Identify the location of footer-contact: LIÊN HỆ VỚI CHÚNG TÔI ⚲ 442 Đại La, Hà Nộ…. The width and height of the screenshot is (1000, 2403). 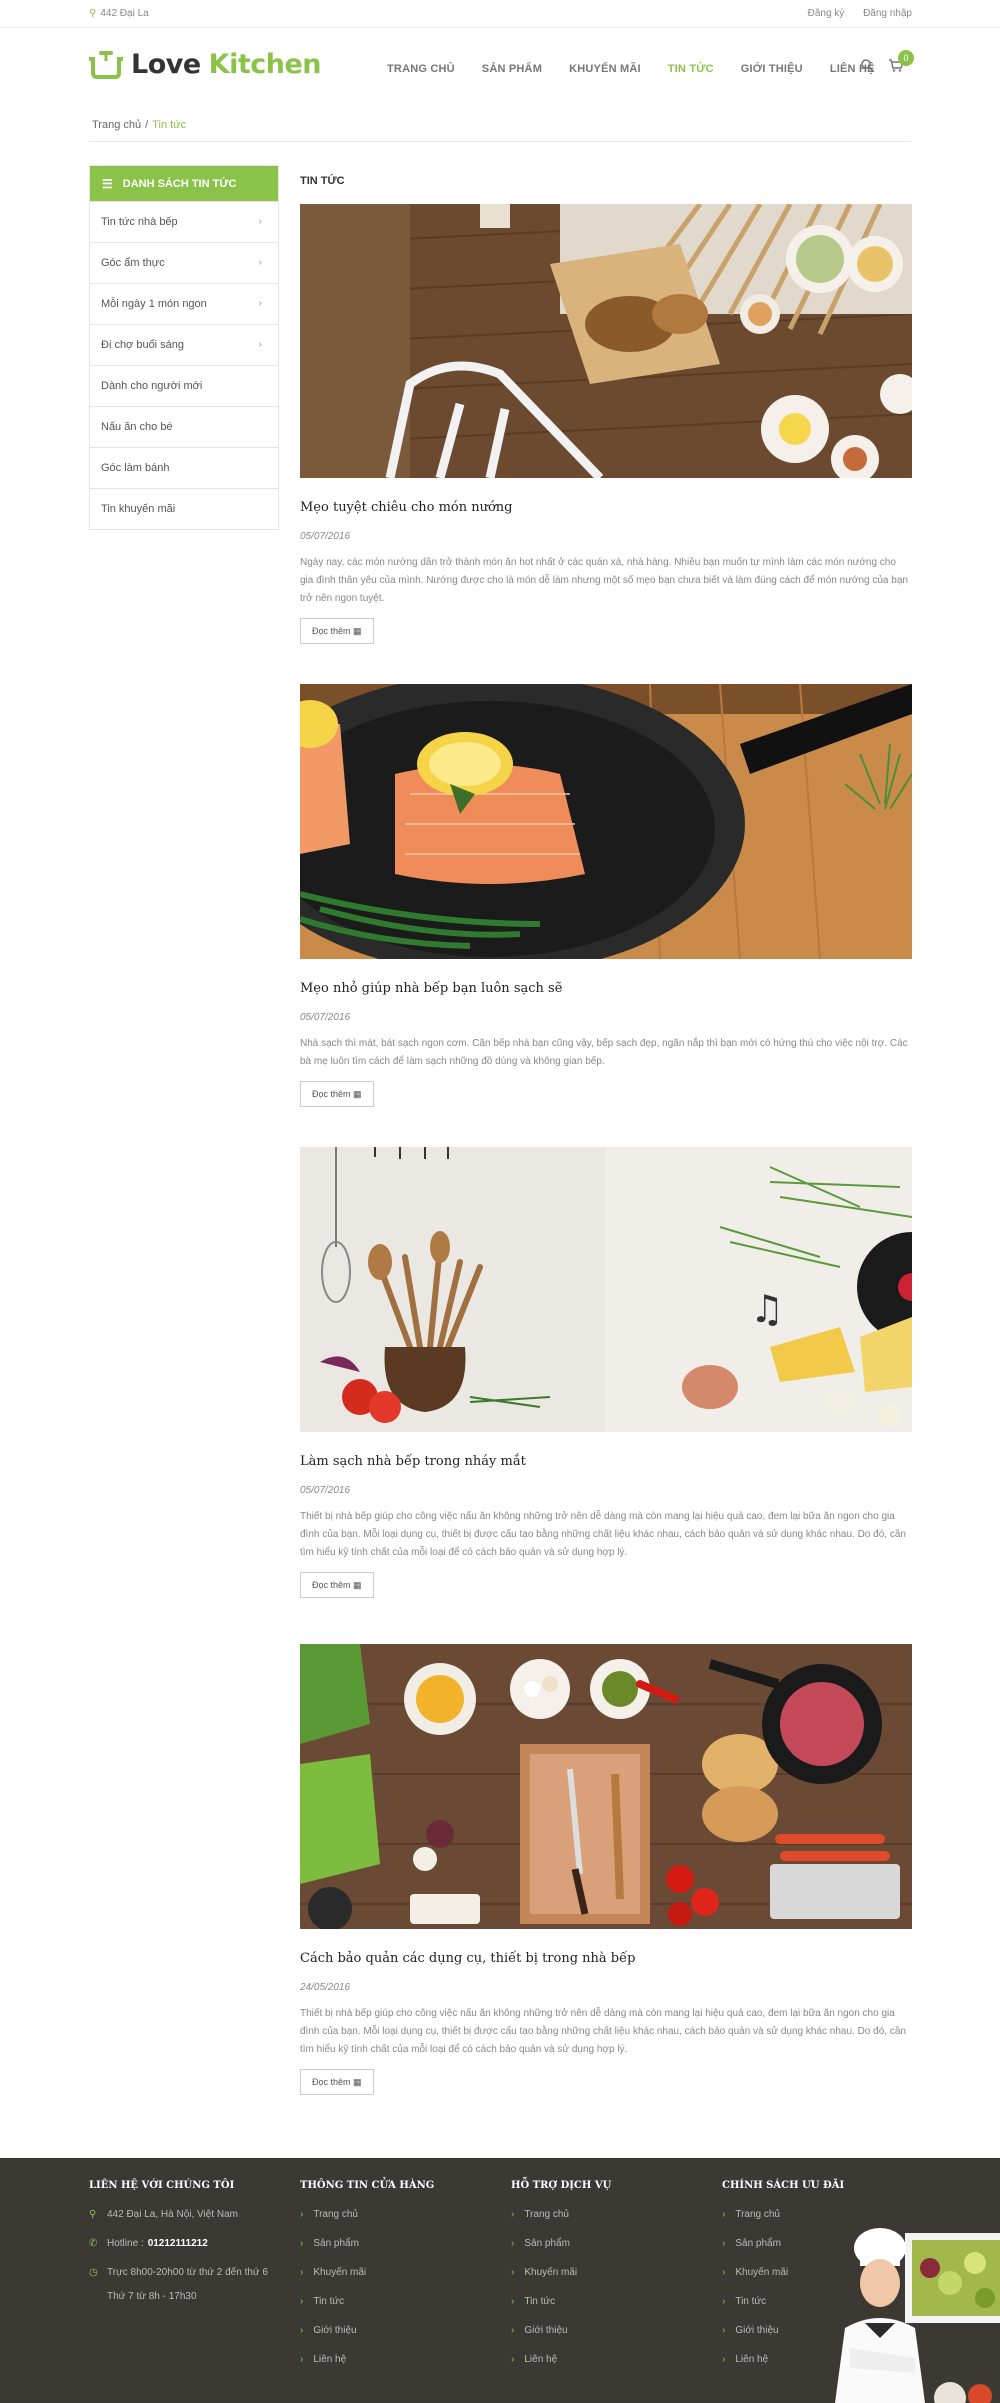
(178, 2241).